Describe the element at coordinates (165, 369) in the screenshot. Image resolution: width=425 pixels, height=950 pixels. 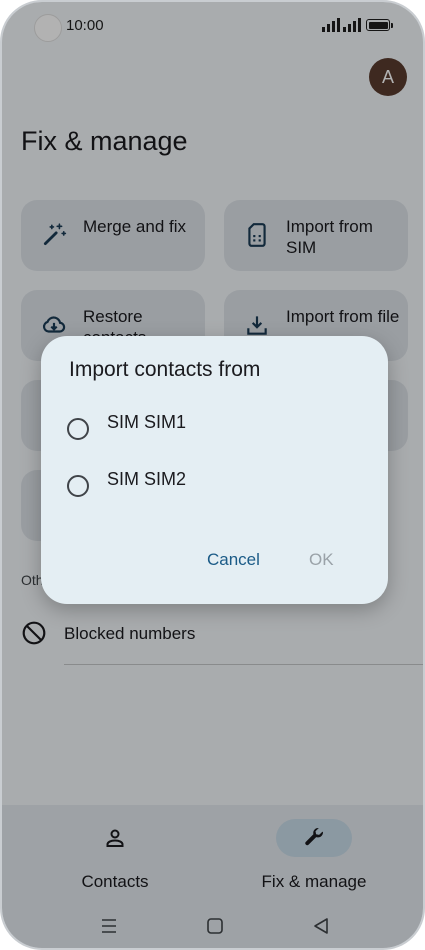
I see `dialog-title: Import contacts from` at that location.